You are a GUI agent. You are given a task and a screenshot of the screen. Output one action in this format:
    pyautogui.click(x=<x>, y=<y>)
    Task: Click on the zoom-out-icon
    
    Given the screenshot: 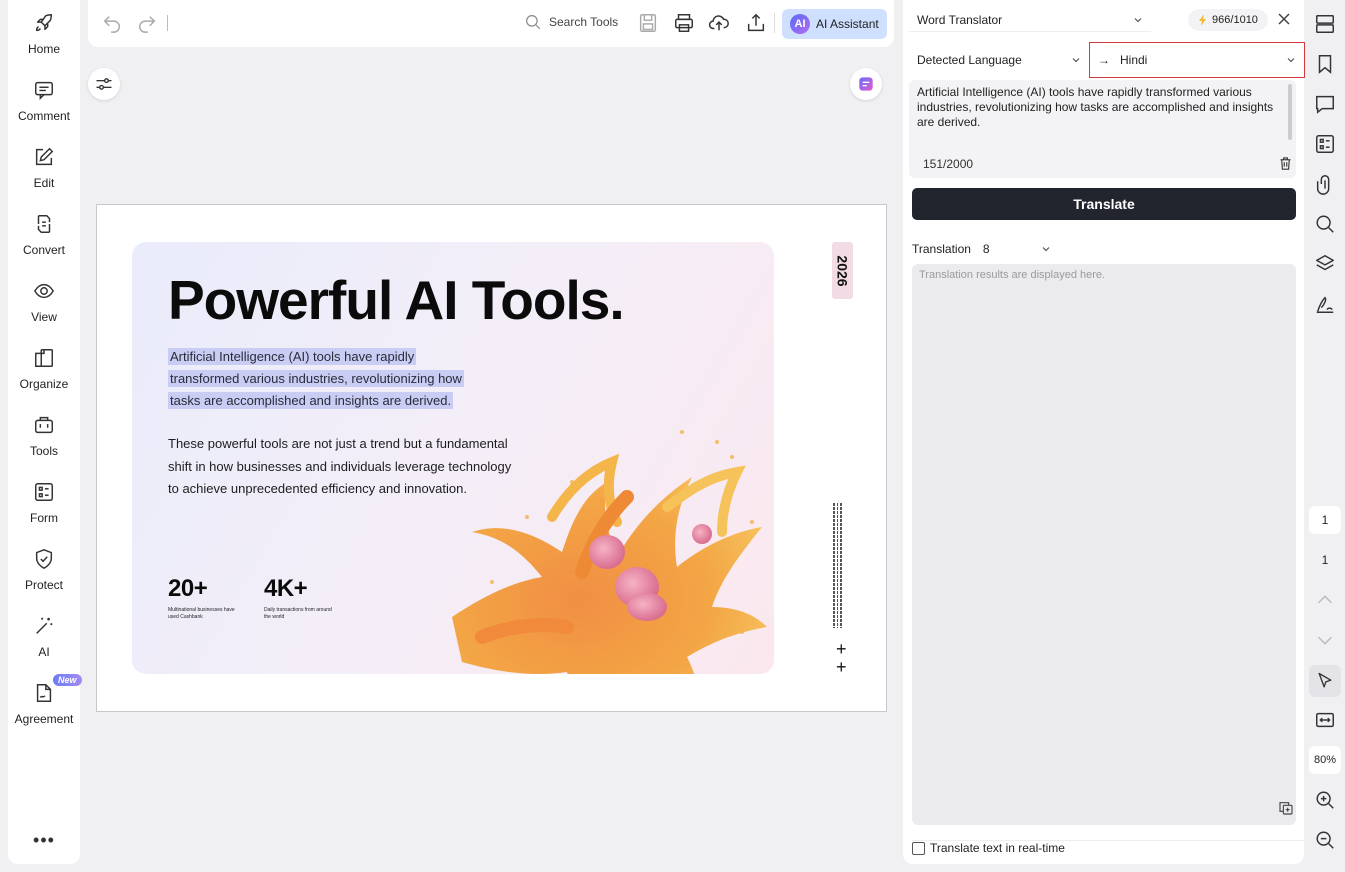 What is the action you would take?
    pyautogui.click(x=1325, y=840)
    